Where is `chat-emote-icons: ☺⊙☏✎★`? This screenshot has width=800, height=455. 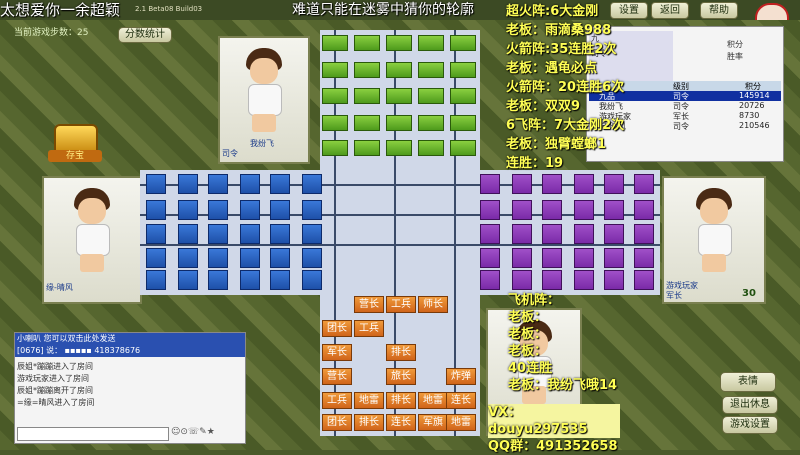
chat-emote-icons: ☺⊙☏✎★ is located at coordinates (193, 432).